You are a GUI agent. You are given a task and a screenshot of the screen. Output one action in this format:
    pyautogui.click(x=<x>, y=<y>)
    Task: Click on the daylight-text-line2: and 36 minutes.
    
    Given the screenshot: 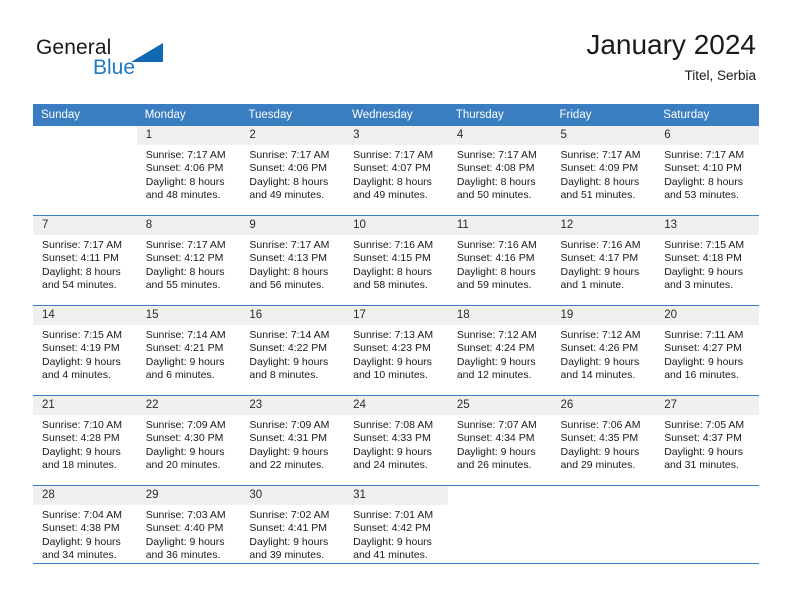 What is the action you would take?
    pyautogui.click(x=183, y=555)
    